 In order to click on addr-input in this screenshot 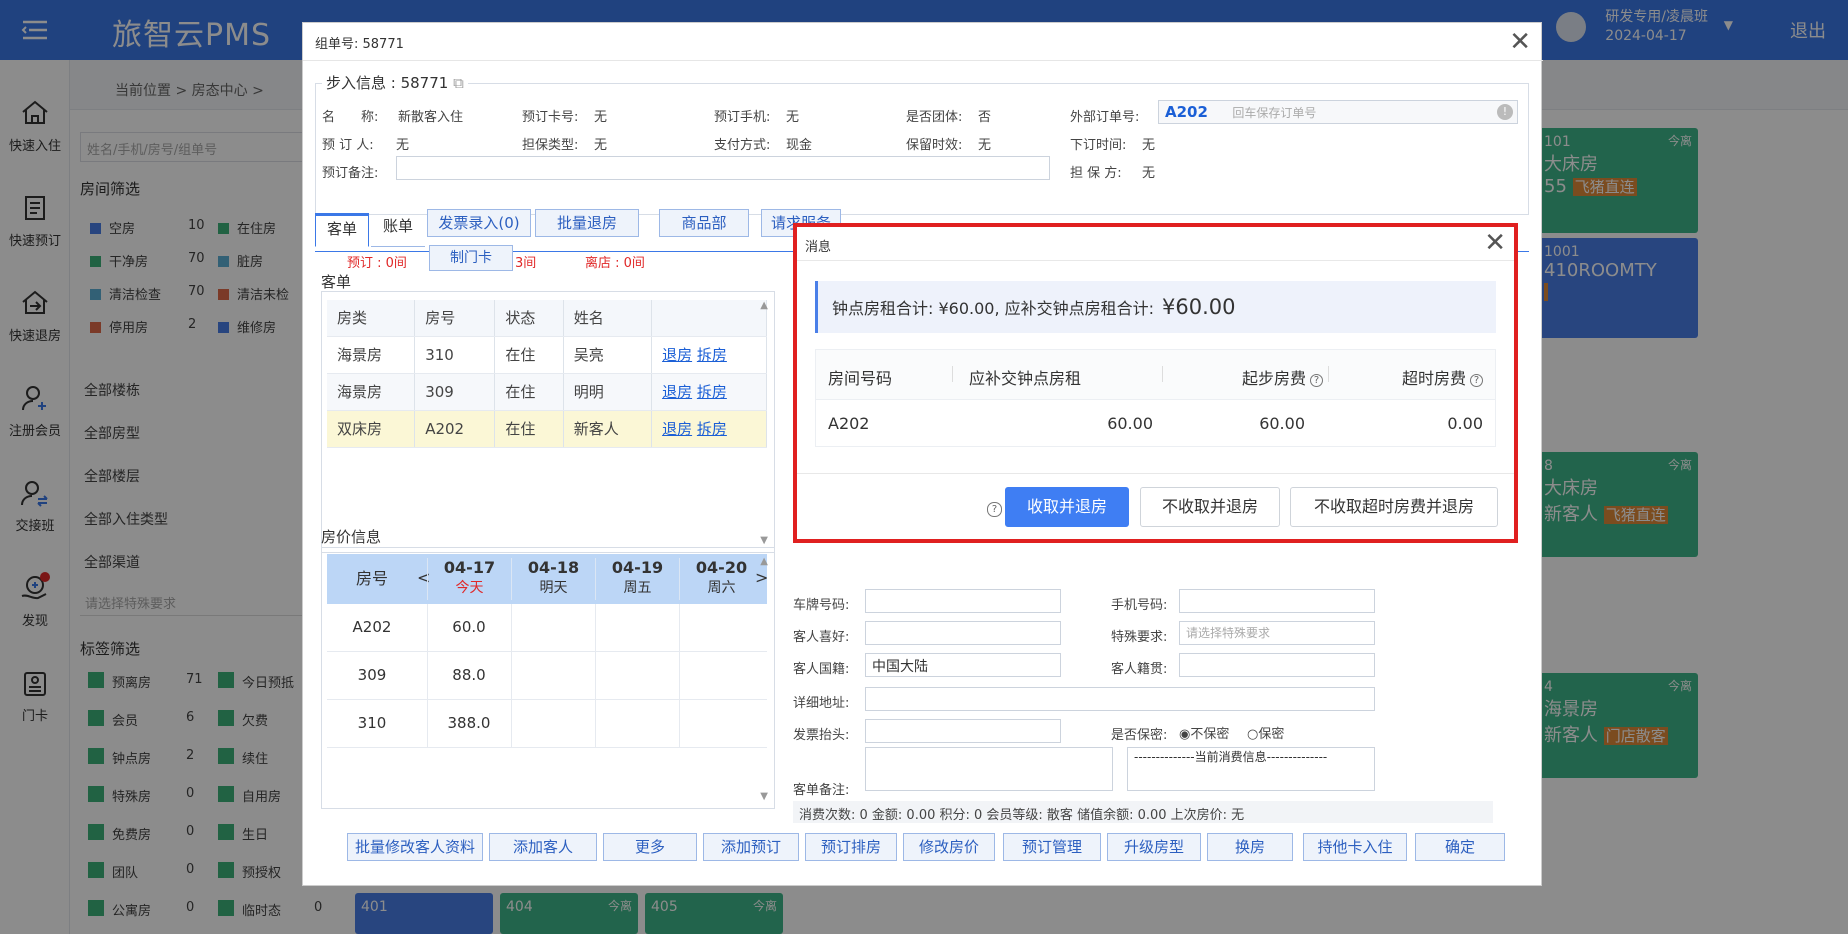, I will do `click(1120, 699)`.